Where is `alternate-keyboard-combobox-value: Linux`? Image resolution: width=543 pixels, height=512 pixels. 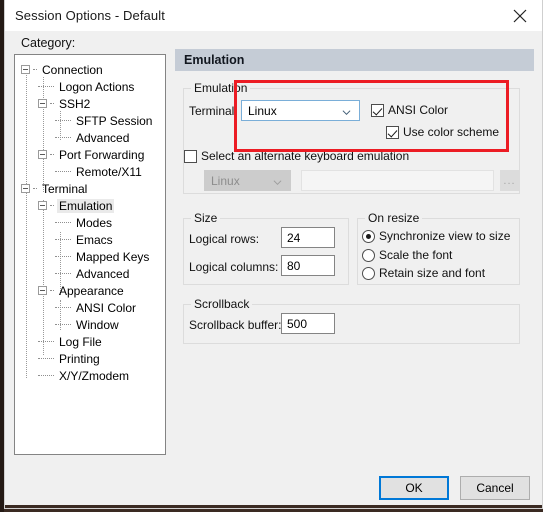
alternate-keyboard-combobox-value: Linux is located at coordinates (225, 180).